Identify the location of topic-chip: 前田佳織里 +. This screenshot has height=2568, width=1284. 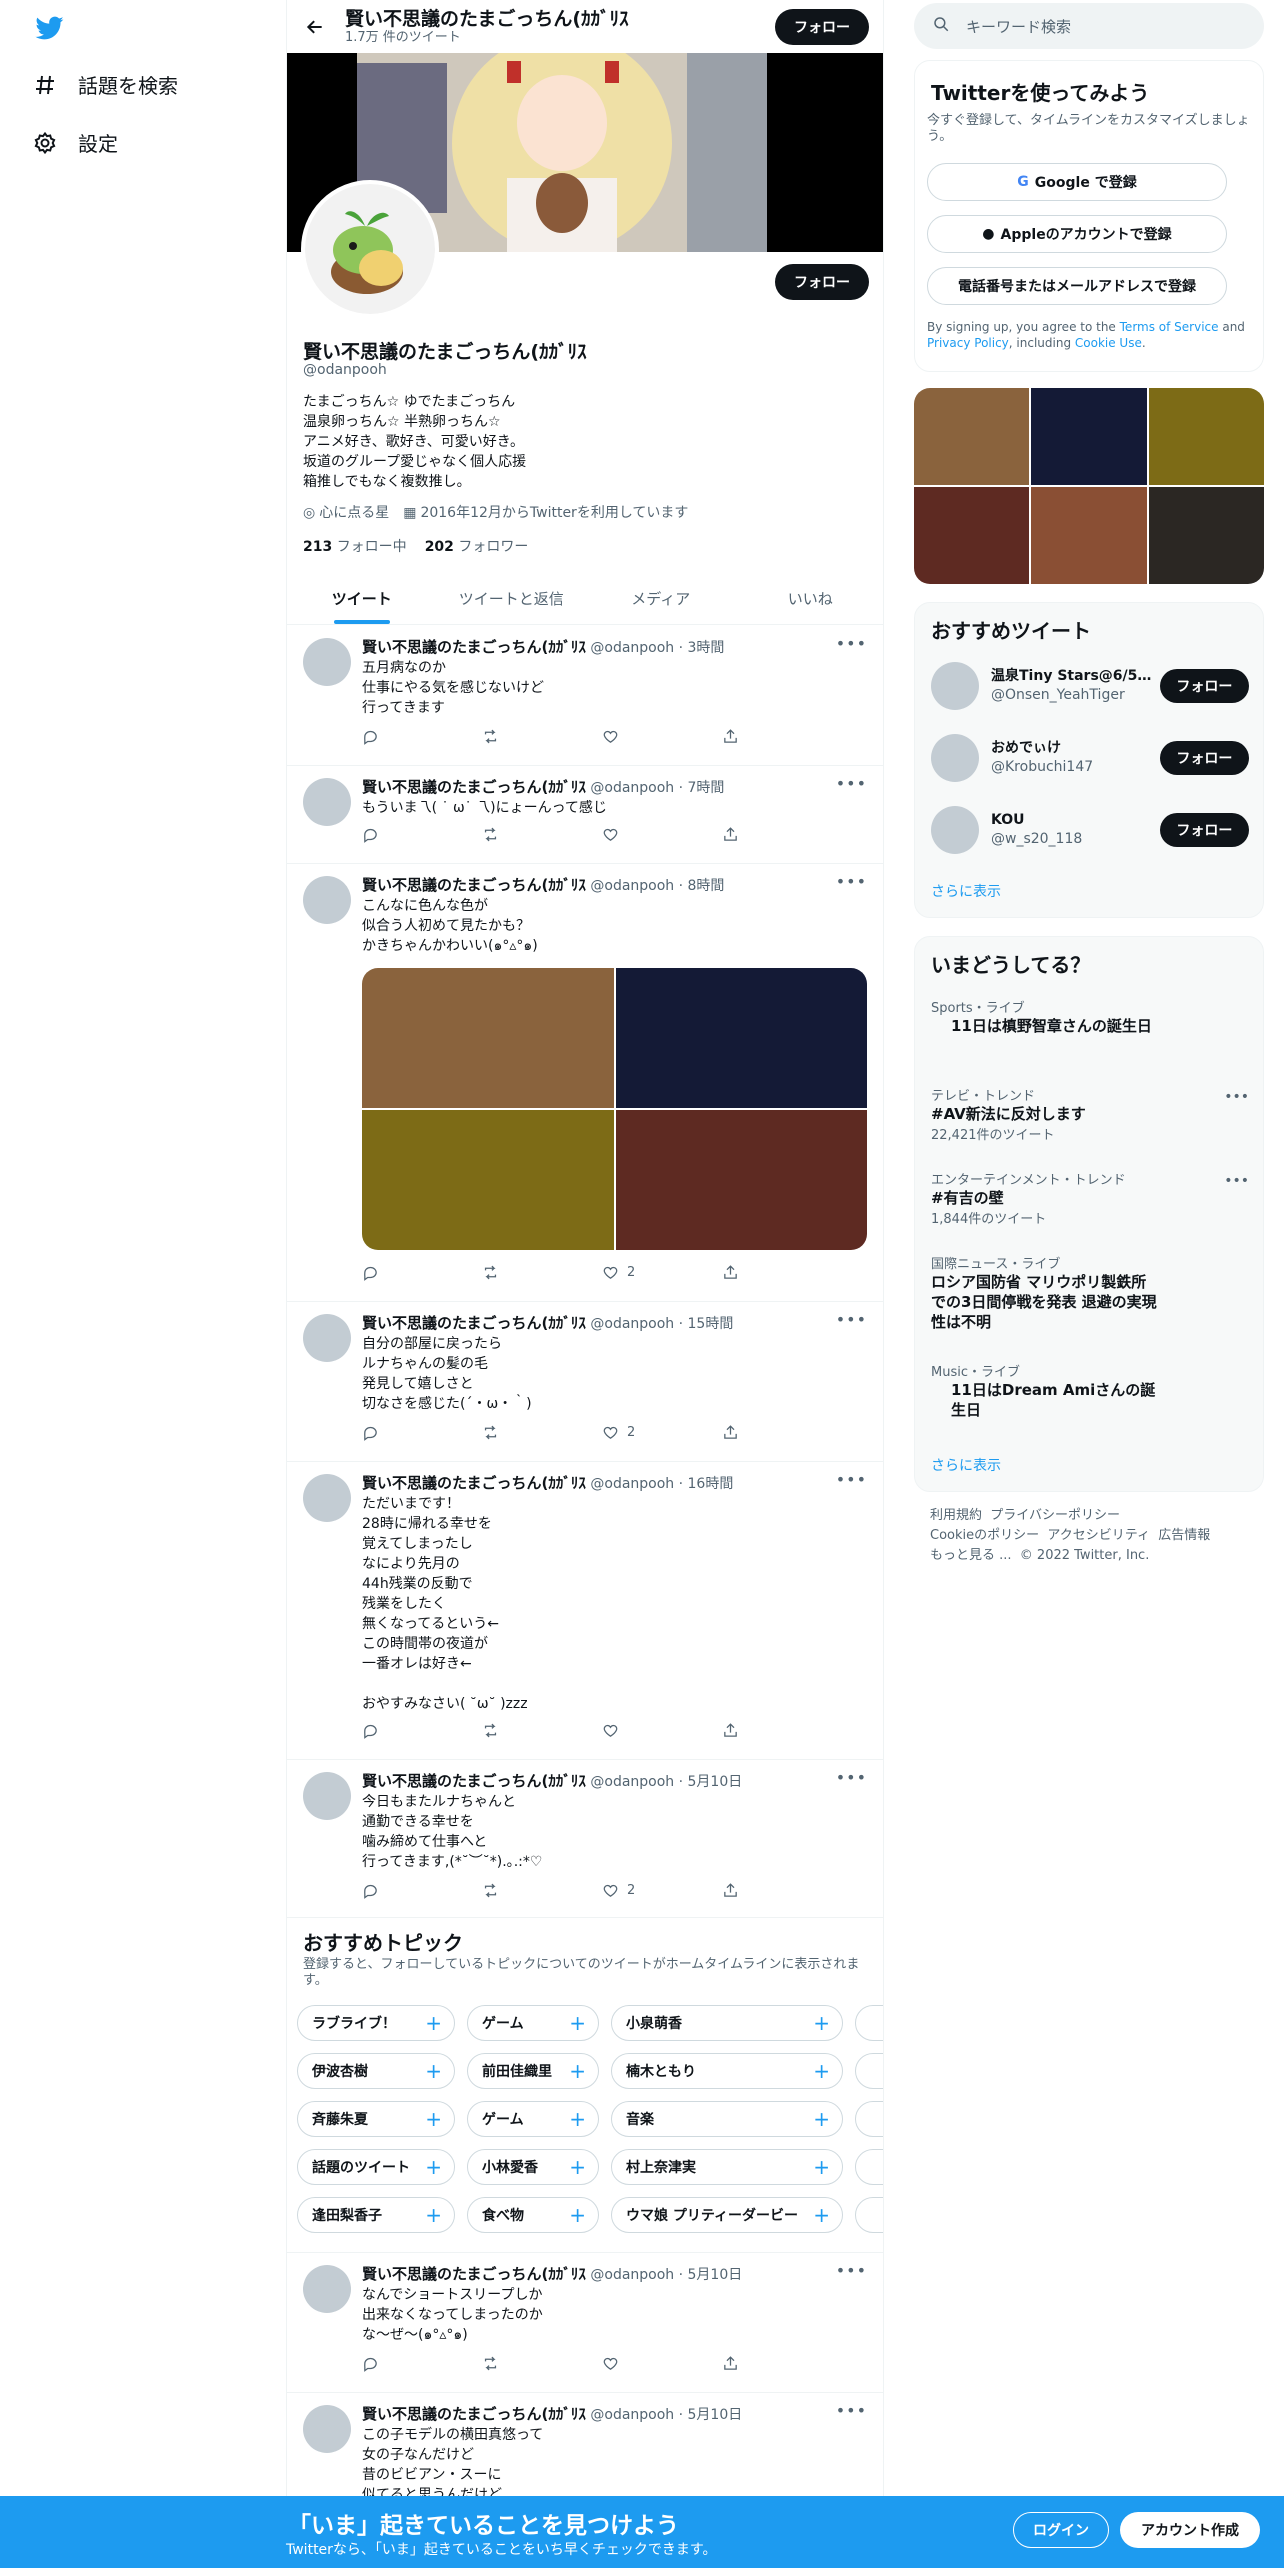
(533, 2071).